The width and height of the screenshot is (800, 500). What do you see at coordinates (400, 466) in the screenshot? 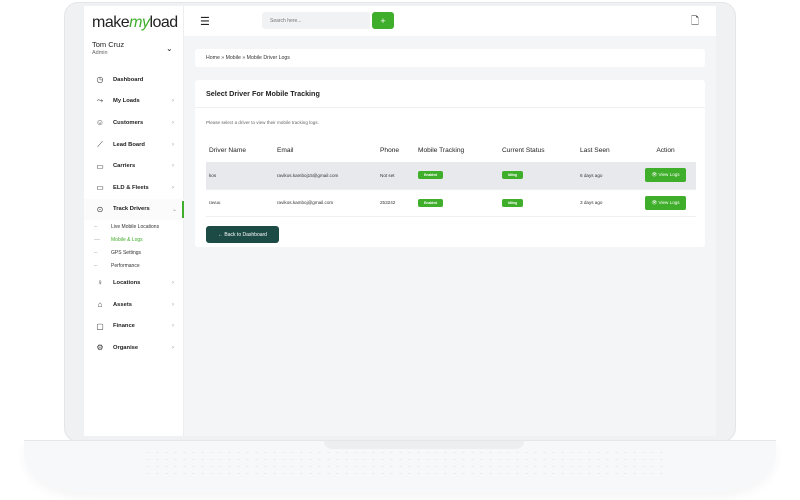
I see `laptop-base` at bounding box center [400, 466].